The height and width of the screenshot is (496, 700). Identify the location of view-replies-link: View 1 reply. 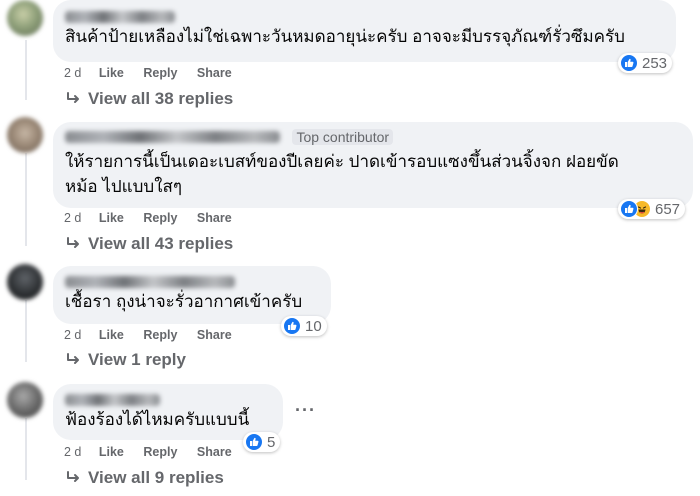
(126, 360).